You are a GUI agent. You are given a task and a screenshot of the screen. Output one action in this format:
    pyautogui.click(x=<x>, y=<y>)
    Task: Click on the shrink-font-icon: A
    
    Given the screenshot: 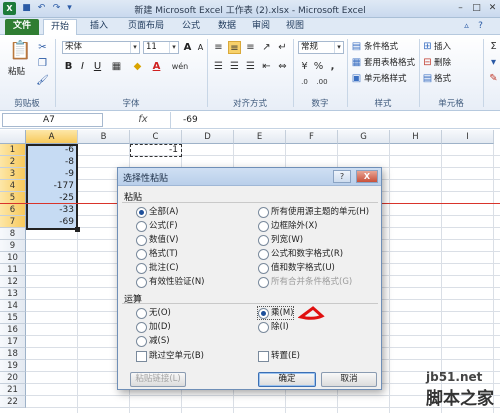 What is the action you would take?
    pyautogui.click(x=200, y=47)
    